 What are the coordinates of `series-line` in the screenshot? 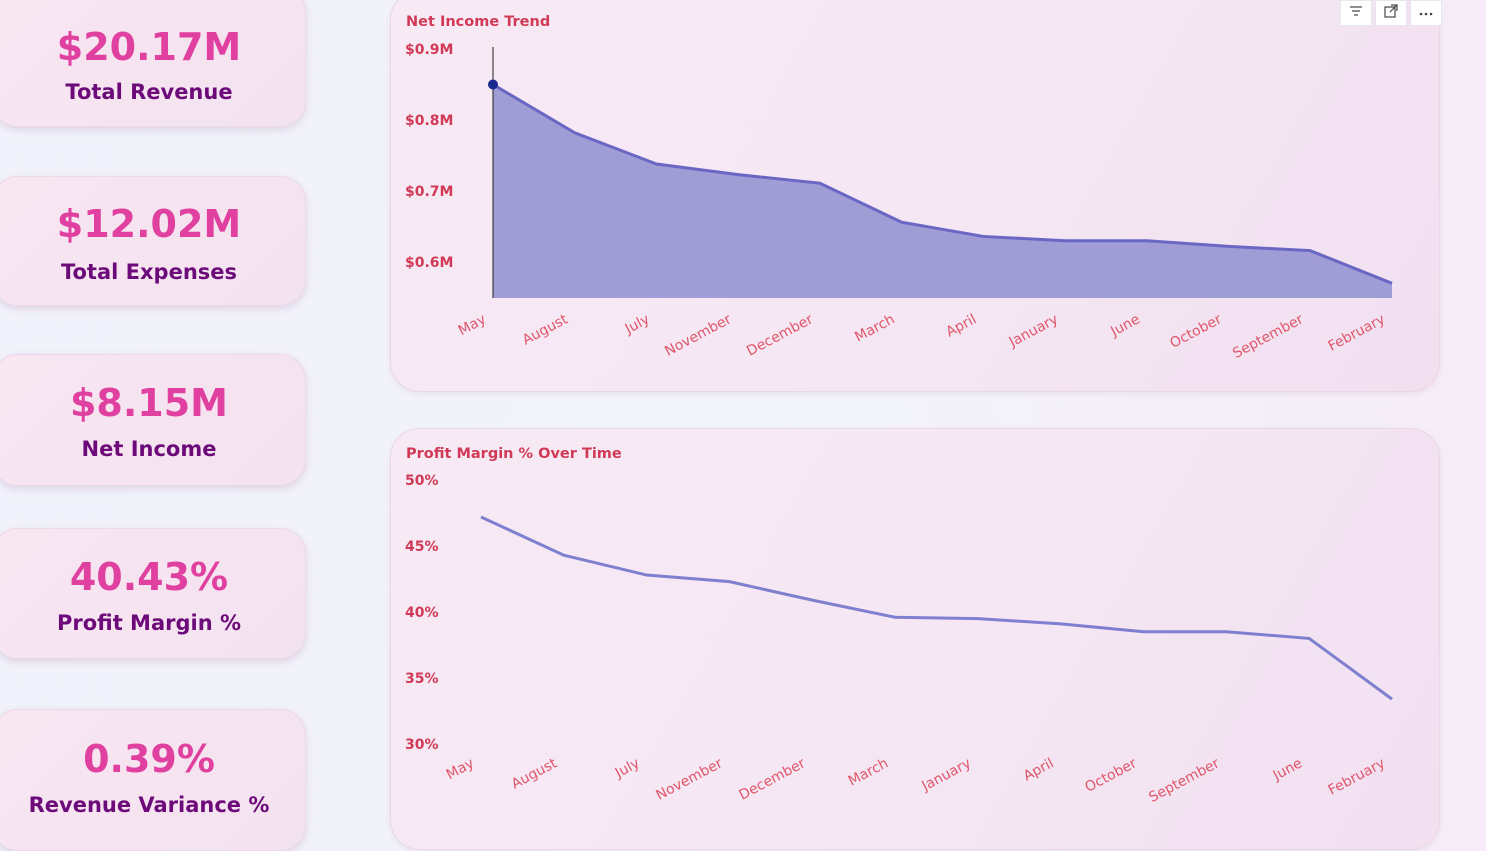 It's located at (936, 608).